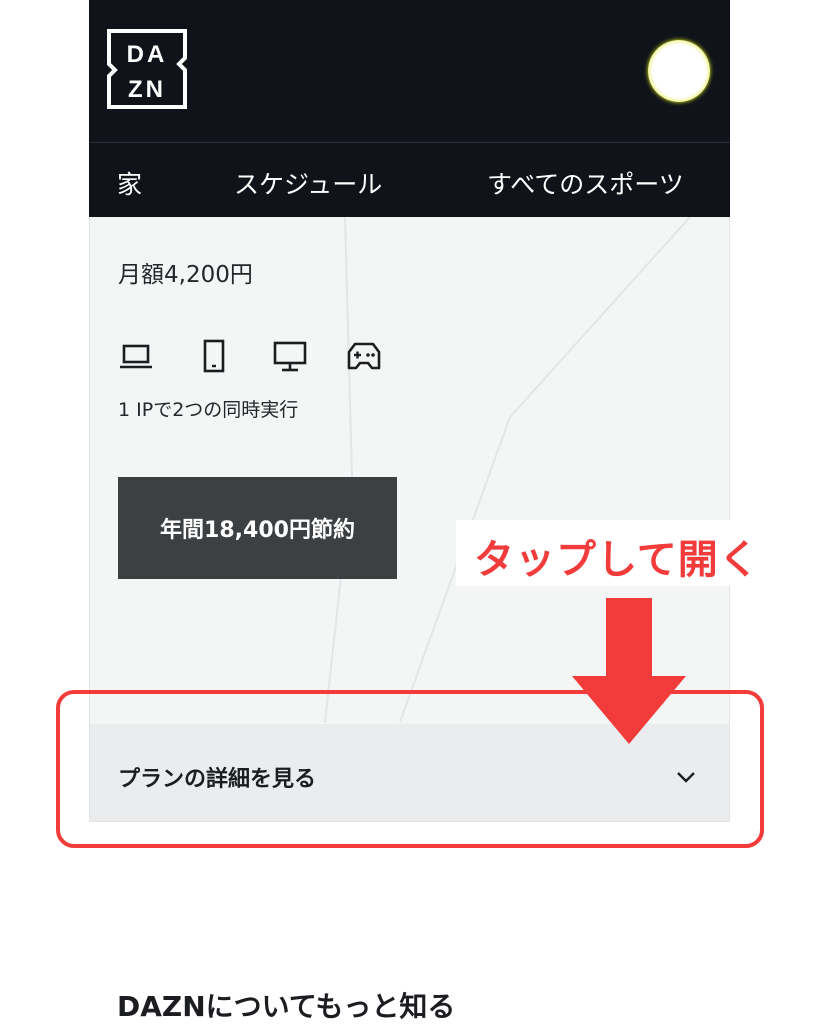 Image resolution: width=819 pixels, height=1025 pixels. What do you see at coordinates (257, 528) in the screenshot?
I see `annual-savings-badge: 年間18,400円節約` at bounding box center [257, 528].